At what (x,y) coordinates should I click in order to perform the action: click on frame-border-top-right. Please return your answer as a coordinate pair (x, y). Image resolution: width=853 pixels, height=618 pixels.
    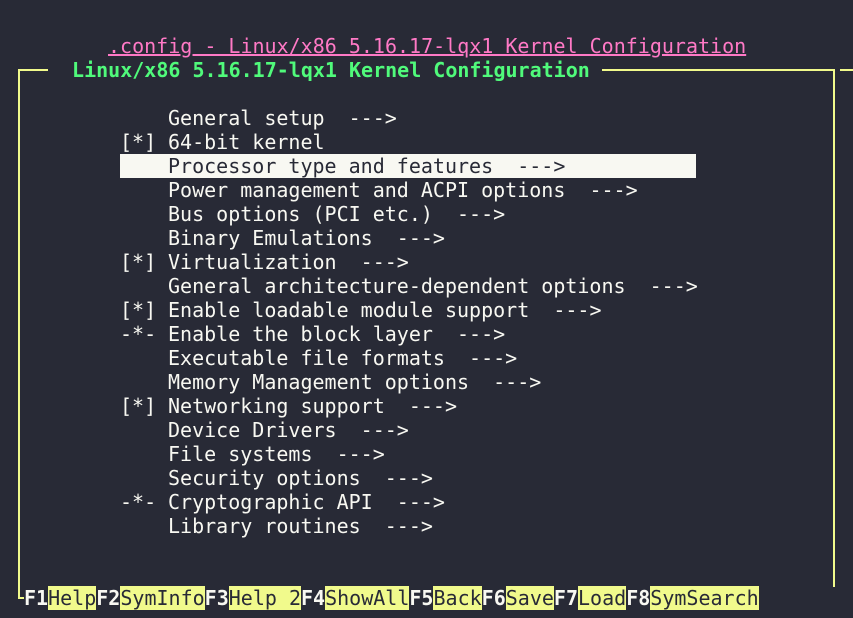
    Looking at the image, I should click on (712, 70).